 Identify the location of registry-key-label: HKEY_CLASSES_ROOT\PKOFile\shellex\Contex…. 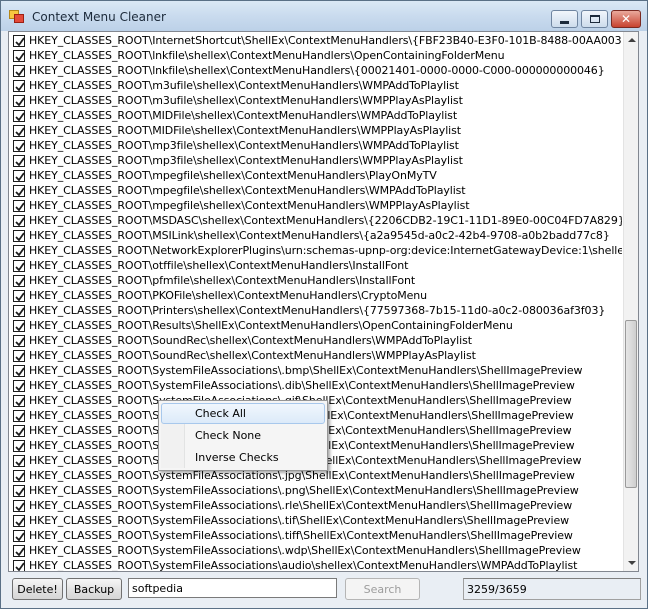
(228, 295).